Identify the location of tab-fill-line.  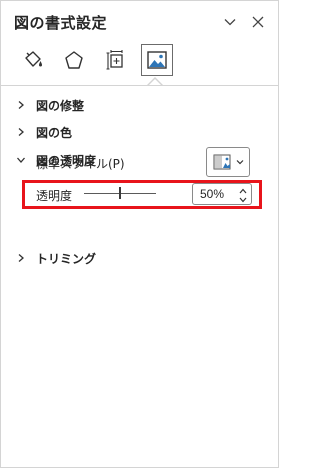
(33, 60).